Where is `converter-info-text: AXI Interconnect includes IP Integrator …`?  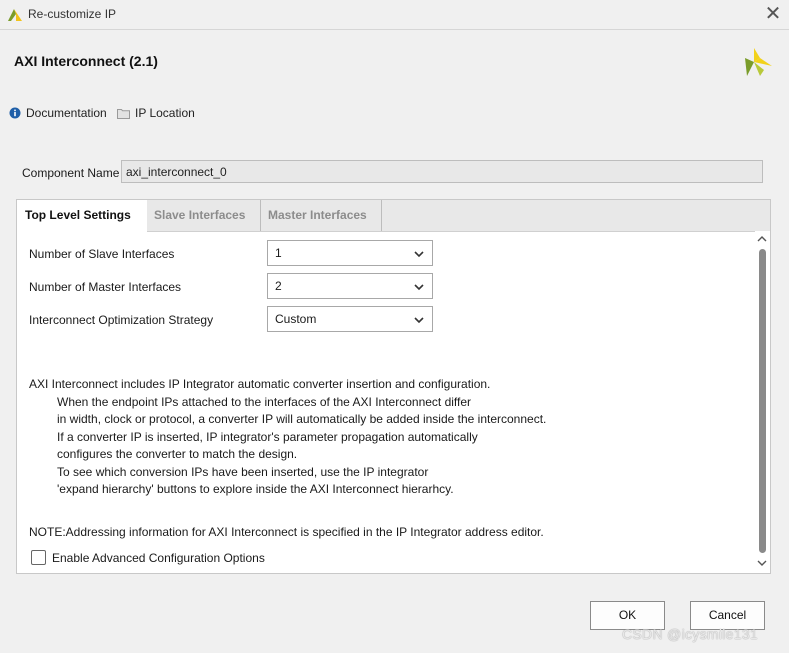 converter-info-text: AXI Interconnect includes IP Integrator … is located at coordinates (287, 437).